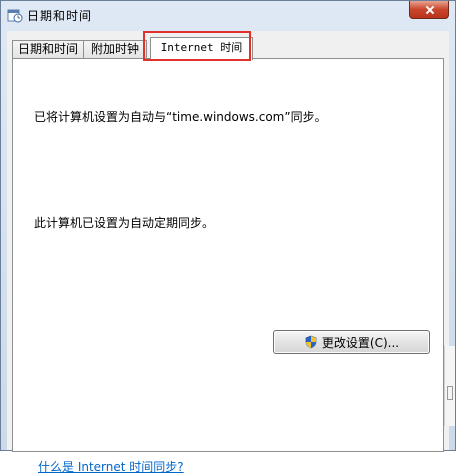  What do you see at coordinates (111, 466) in the screenshot?
I see `help-link-internet-time-sync: 什么是 Internet 时间同步?` at bounding box center [111, 466].